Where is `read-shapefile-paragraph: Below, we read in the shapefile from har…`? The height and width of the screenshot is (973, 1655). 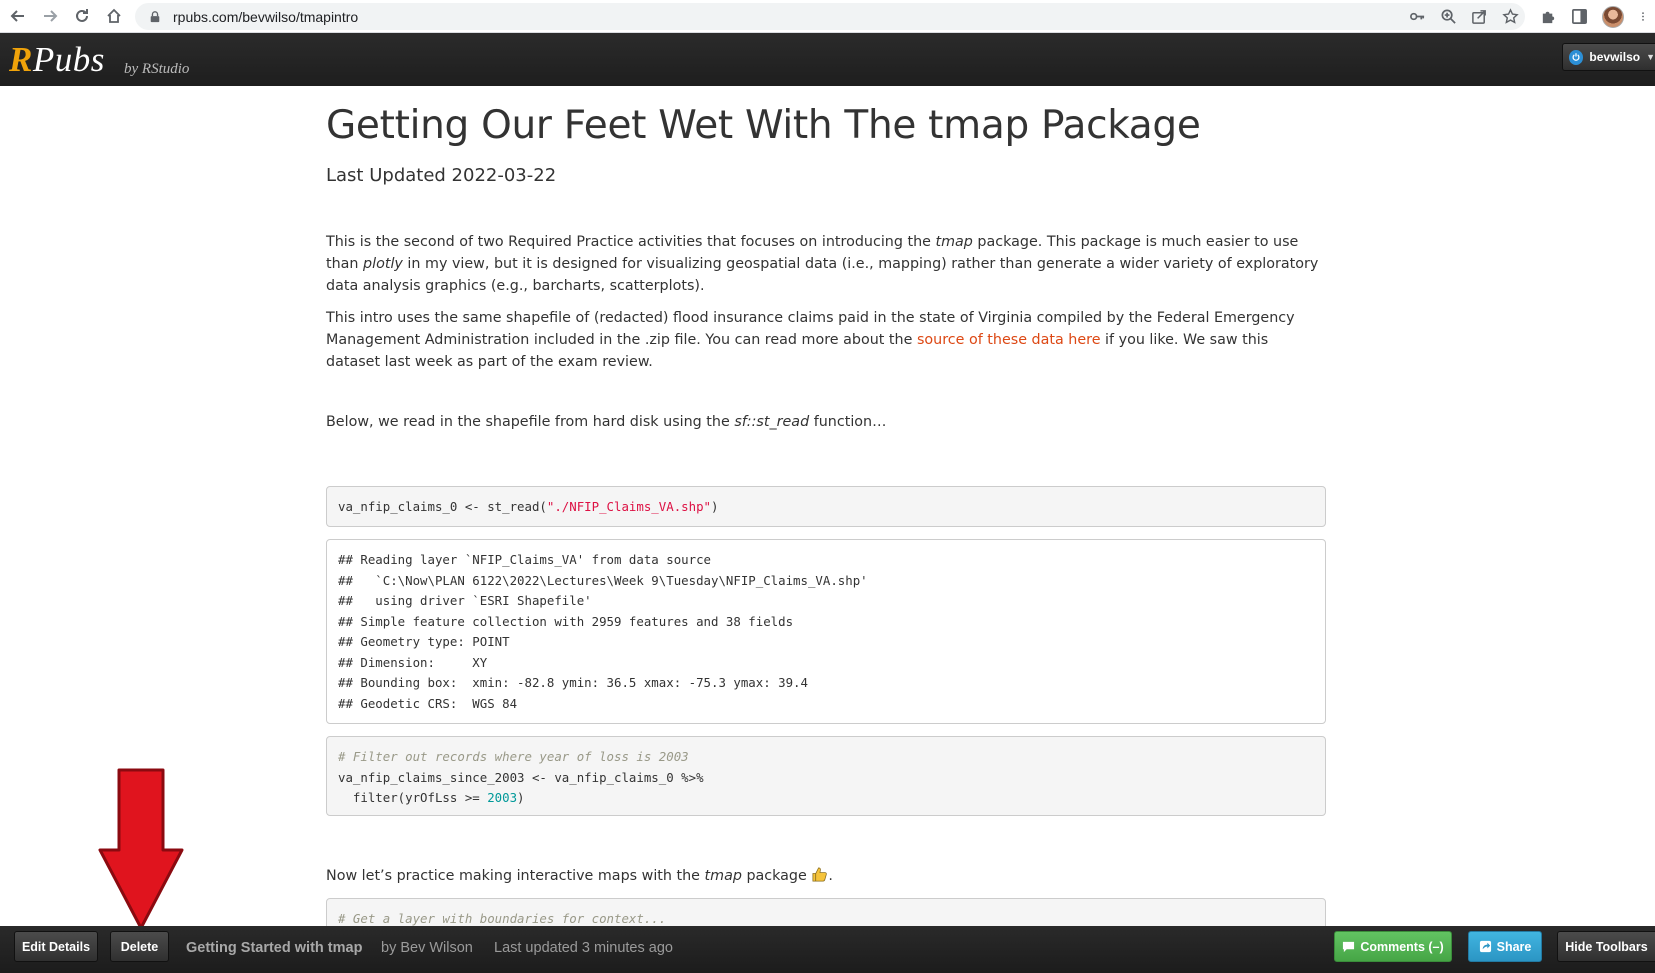
read-shapefile-paragraph: Below, we read in the shapefile from har… is located at coordinates (826, 422).